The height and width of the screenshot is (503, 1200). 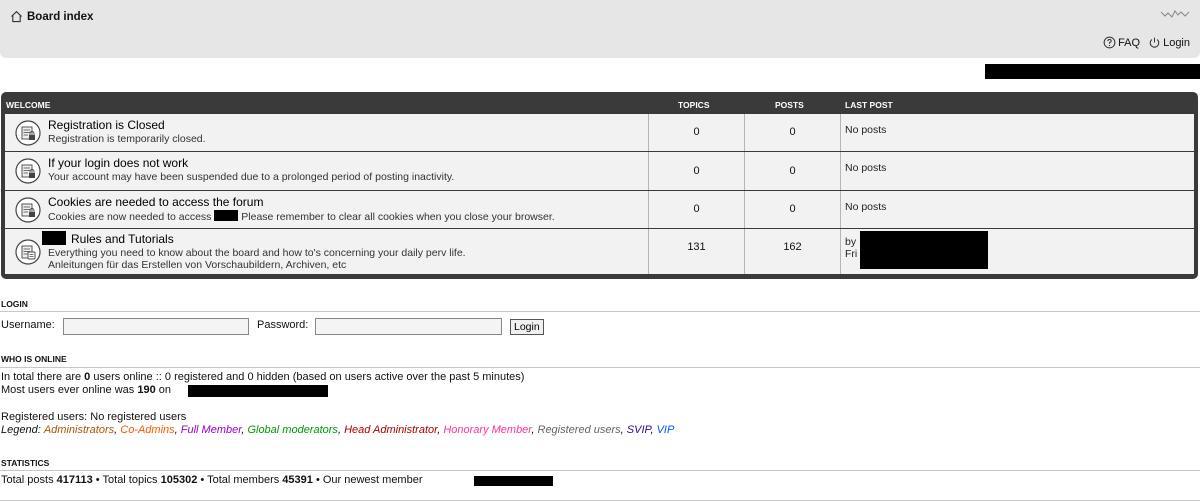 What do you see at coordinates (127, 139) in the screenshot?
I see `forum-description: Registration is temporarily closed.` at bounding box center [127, 139].